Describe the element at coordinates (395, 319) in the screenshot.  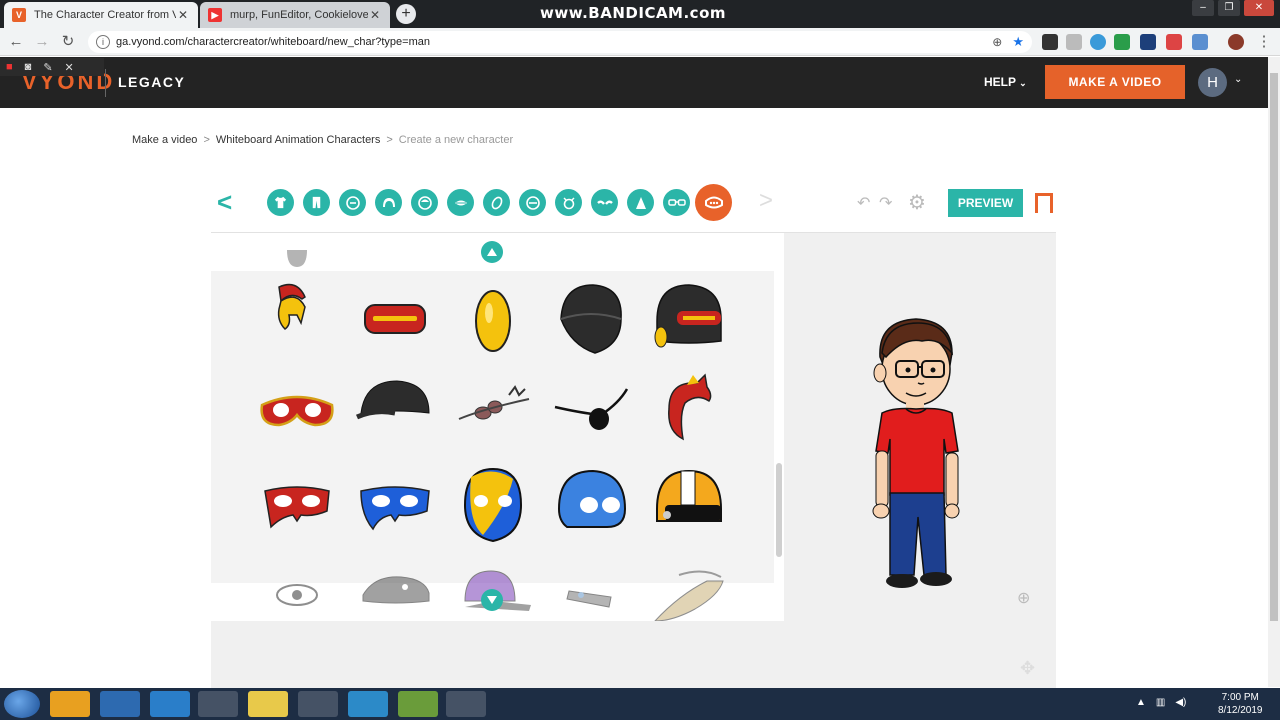
I see `accessory-red-visor` at that location.